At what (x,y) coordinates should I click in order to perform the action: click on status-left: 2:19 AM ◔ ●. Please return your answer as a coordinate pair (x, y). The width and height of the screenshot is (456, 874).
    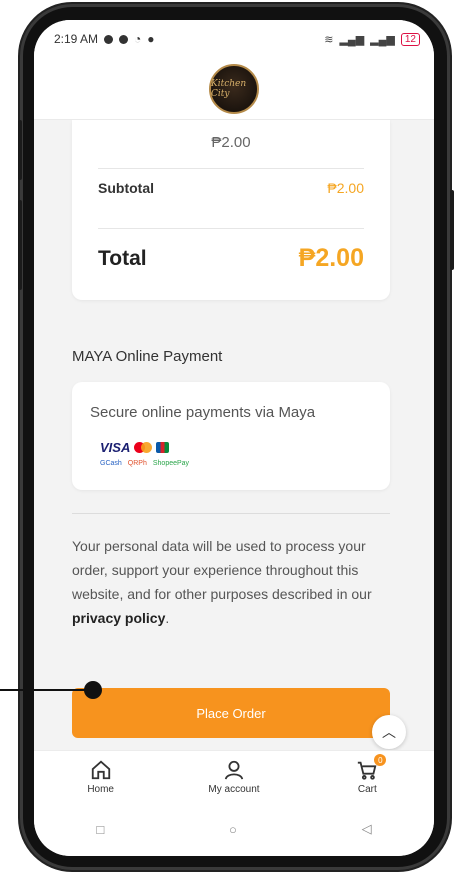
    Looking at the image, I should click on (104, 39).